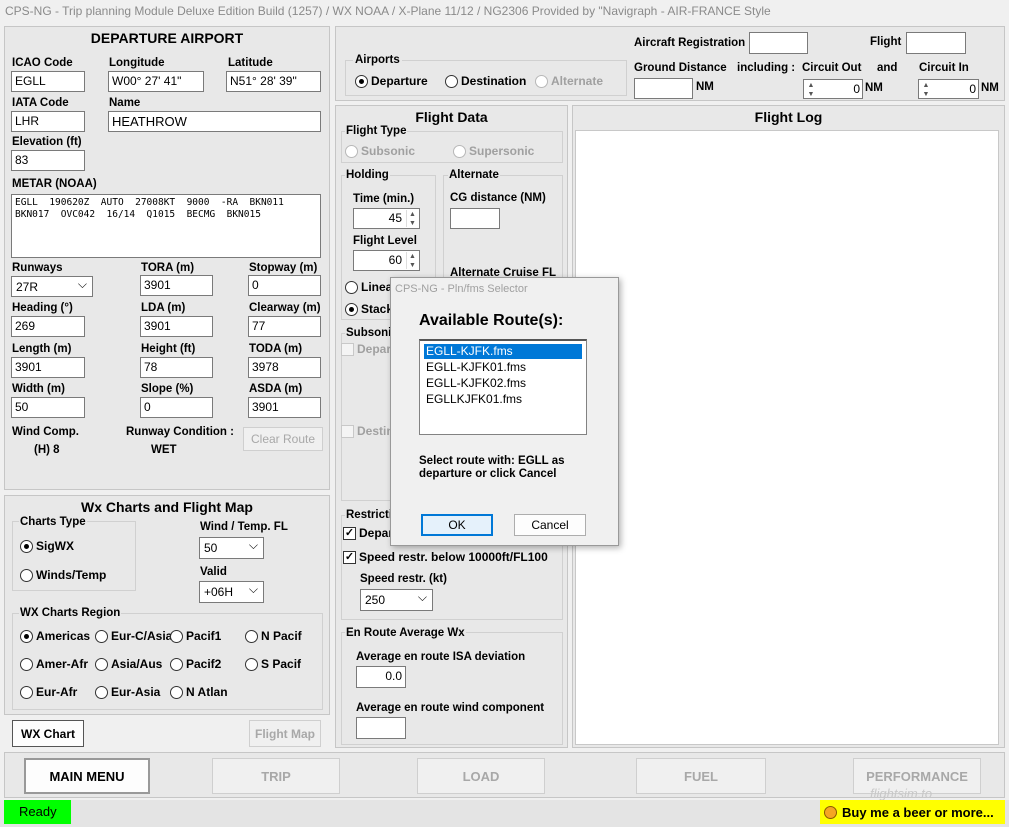  Describe the element at coordinates (505, 399) in the screenshot. I see `route-item: EGLLKJFK01.fms` at that location.